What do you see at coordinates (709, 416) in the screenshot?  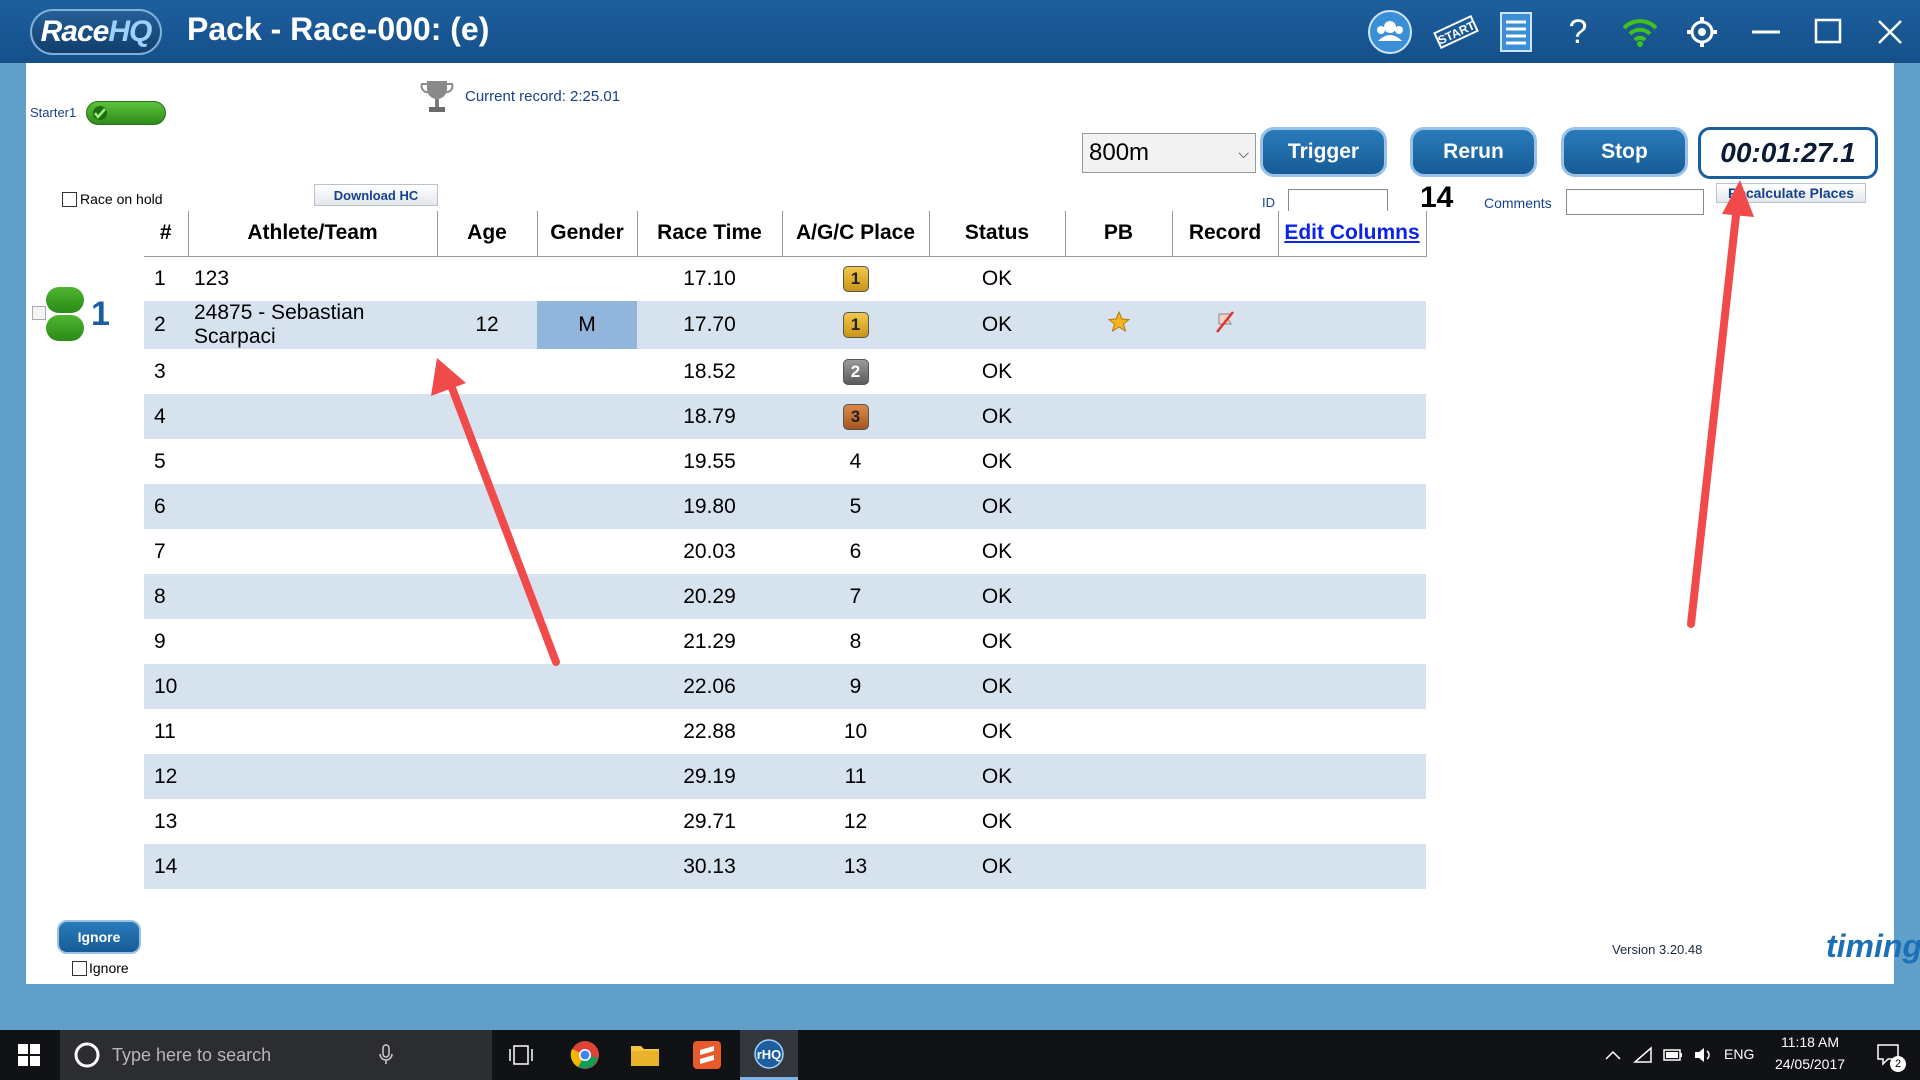 I see `cell-race-time: 18.79` at bounding box center [709, 416].